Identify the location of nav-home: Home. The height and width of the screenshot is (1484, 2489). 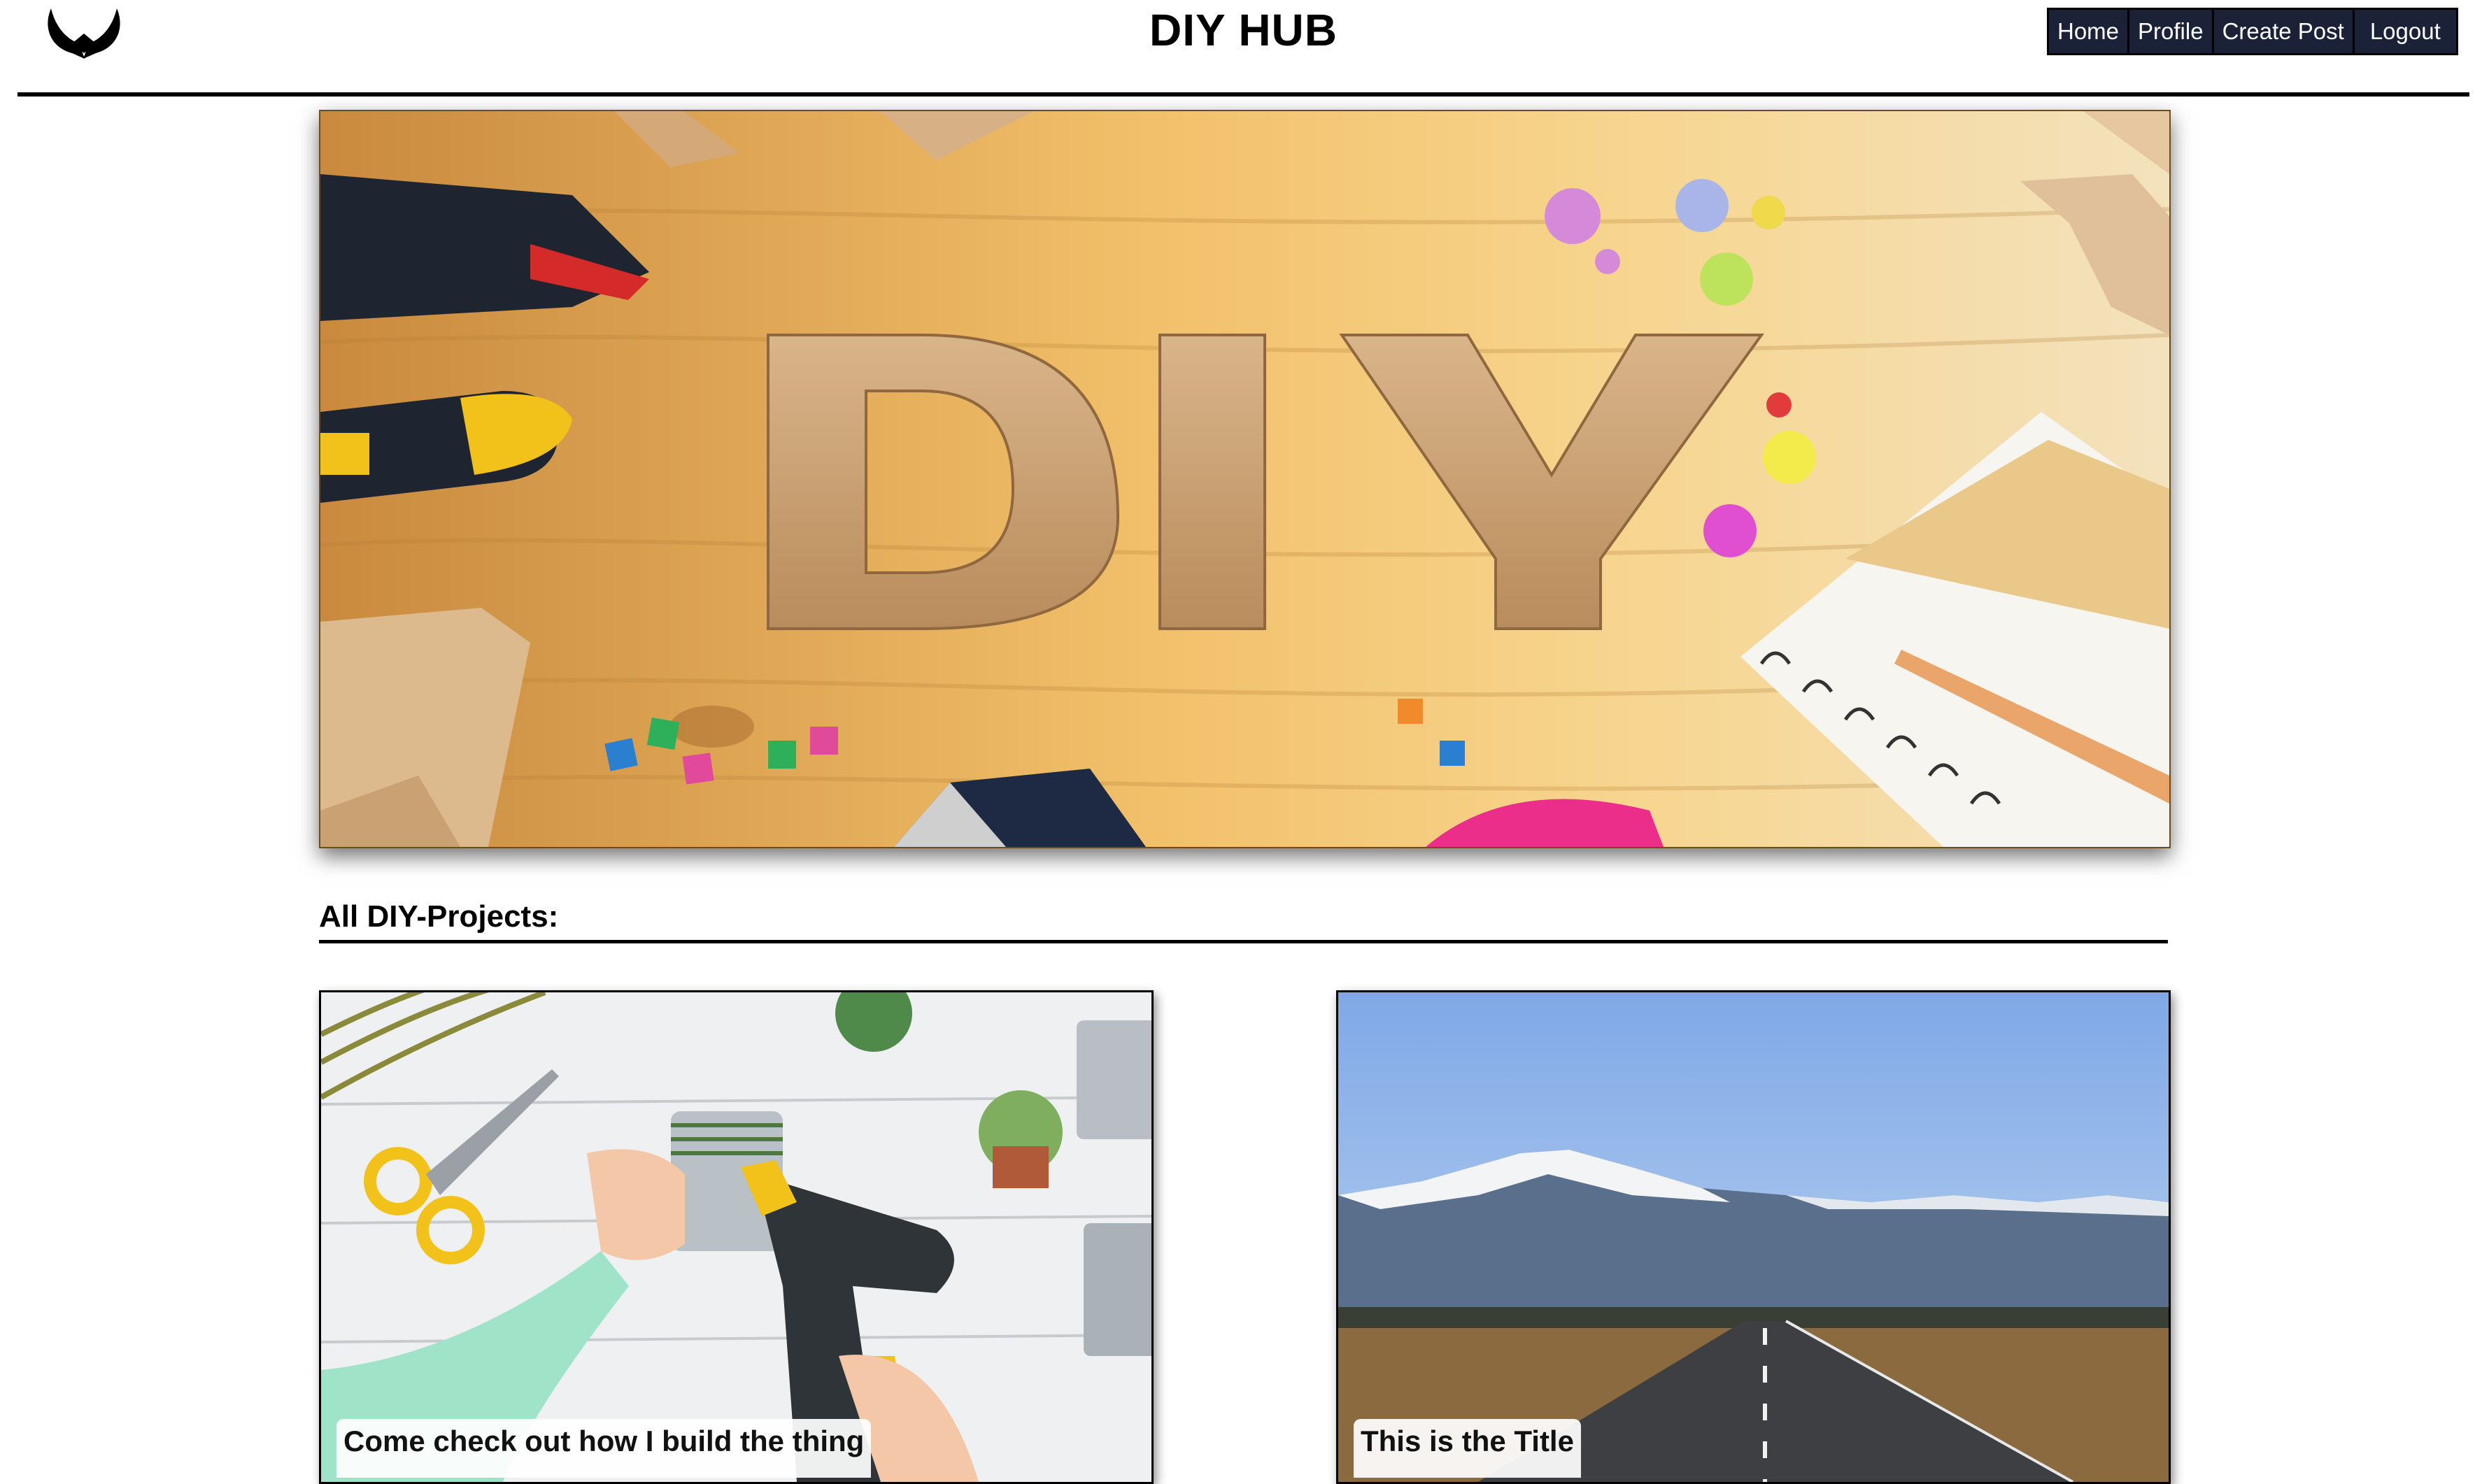
(2088, 31).